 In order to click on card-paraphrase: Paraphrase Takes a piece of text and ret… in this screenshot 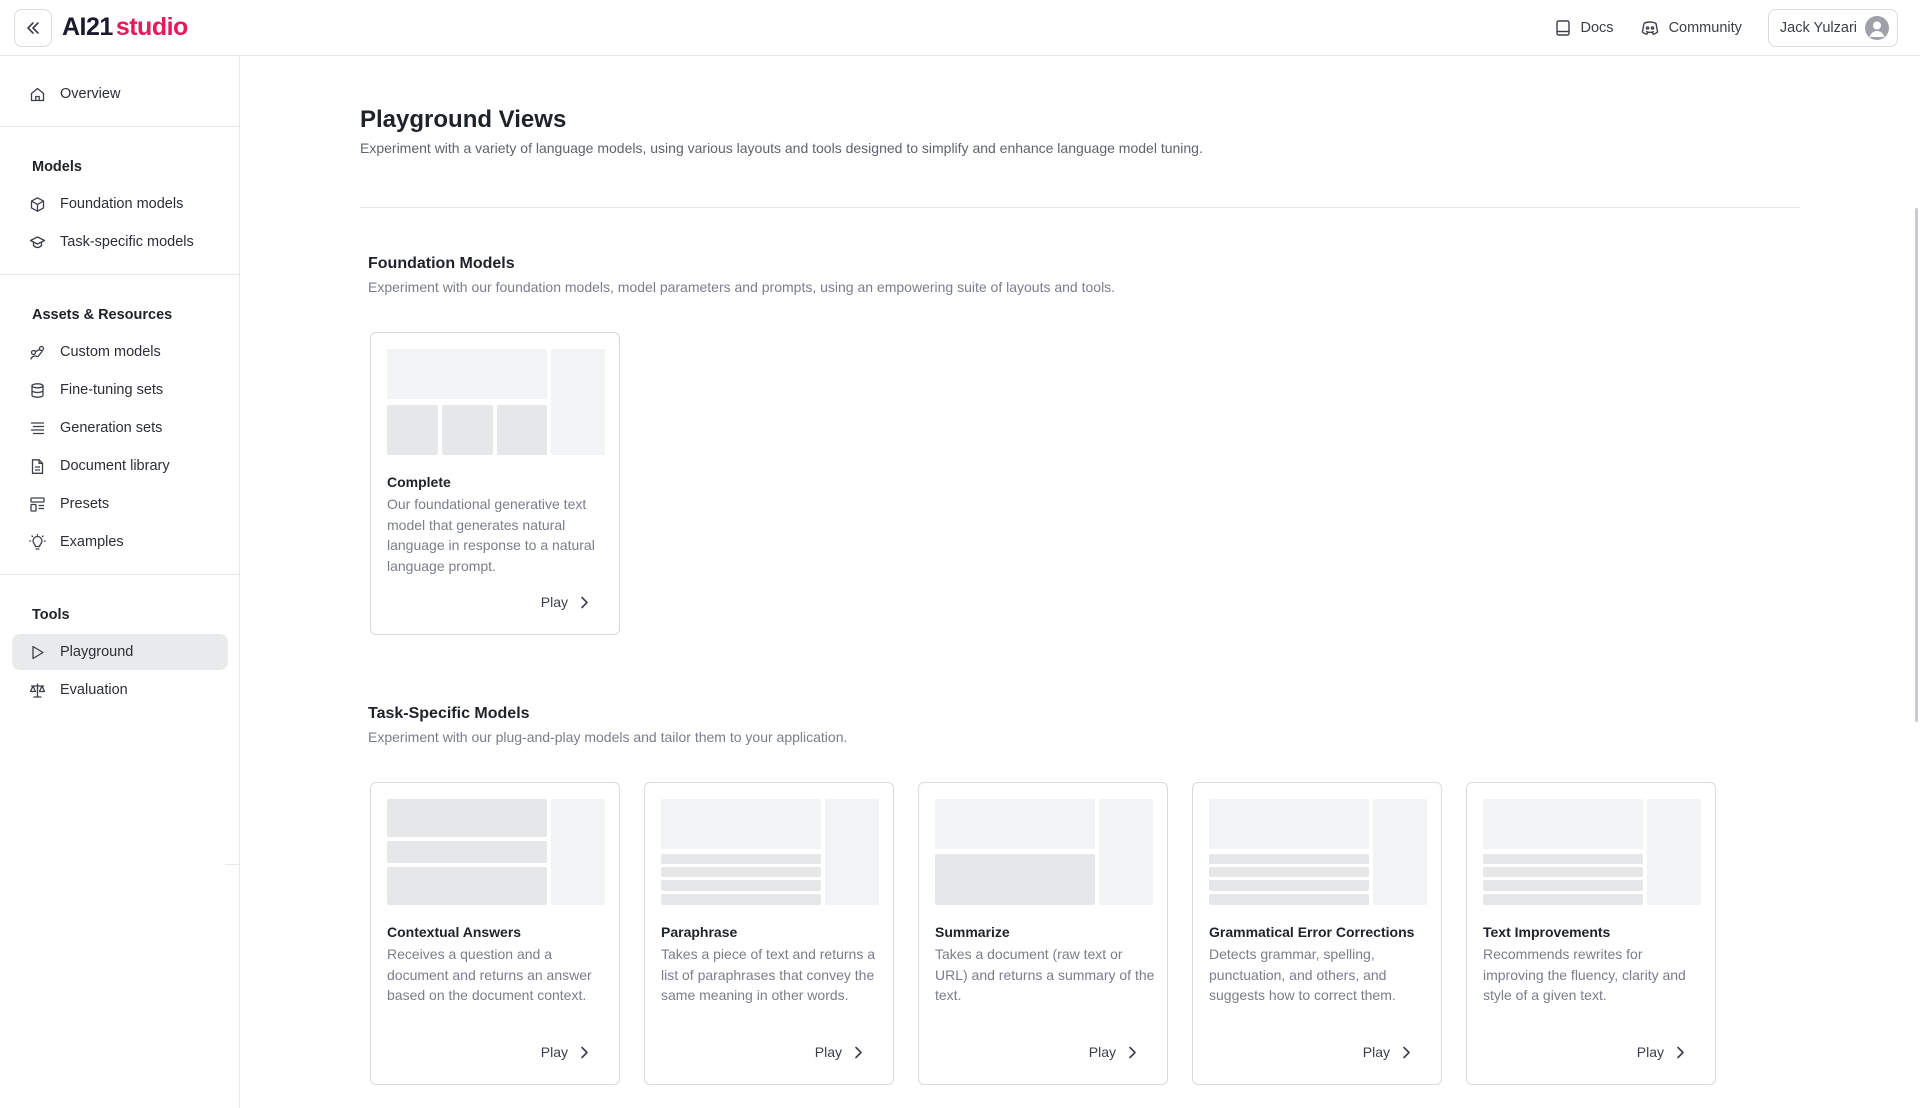, I will do `click(769, 933)`.